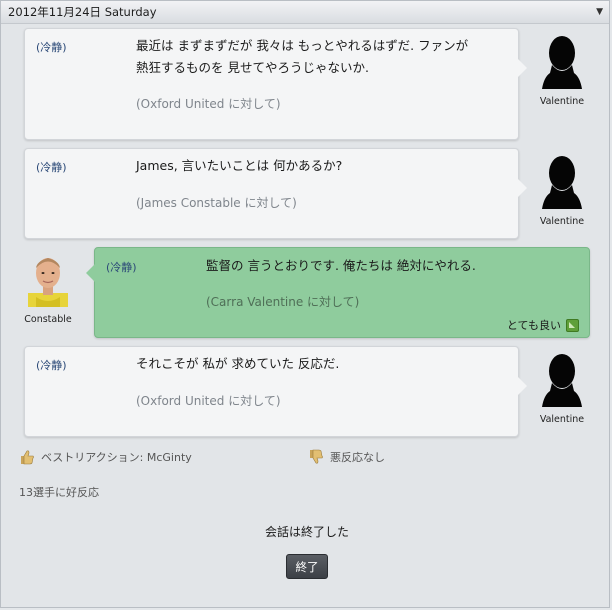 The width and height of the screenshot is (612, 610). Describe the element at coordinates (252, 67) in the screenshot. I see `message-line: 熱狂するものを 見せてやろうじゃないか.` at that location.